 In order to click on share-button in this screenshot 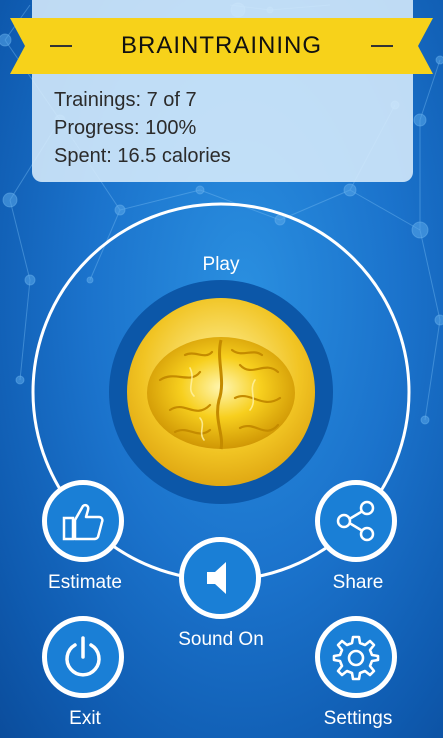, I will do `click(356, 521)`.